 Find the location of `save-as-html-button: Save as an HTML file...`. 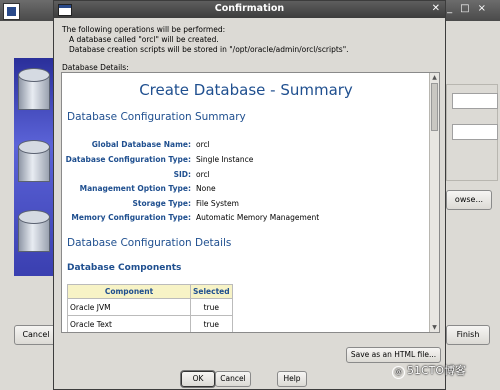

save-as-html-button: Save as an HTML file... is located at coordinates (393, 355).